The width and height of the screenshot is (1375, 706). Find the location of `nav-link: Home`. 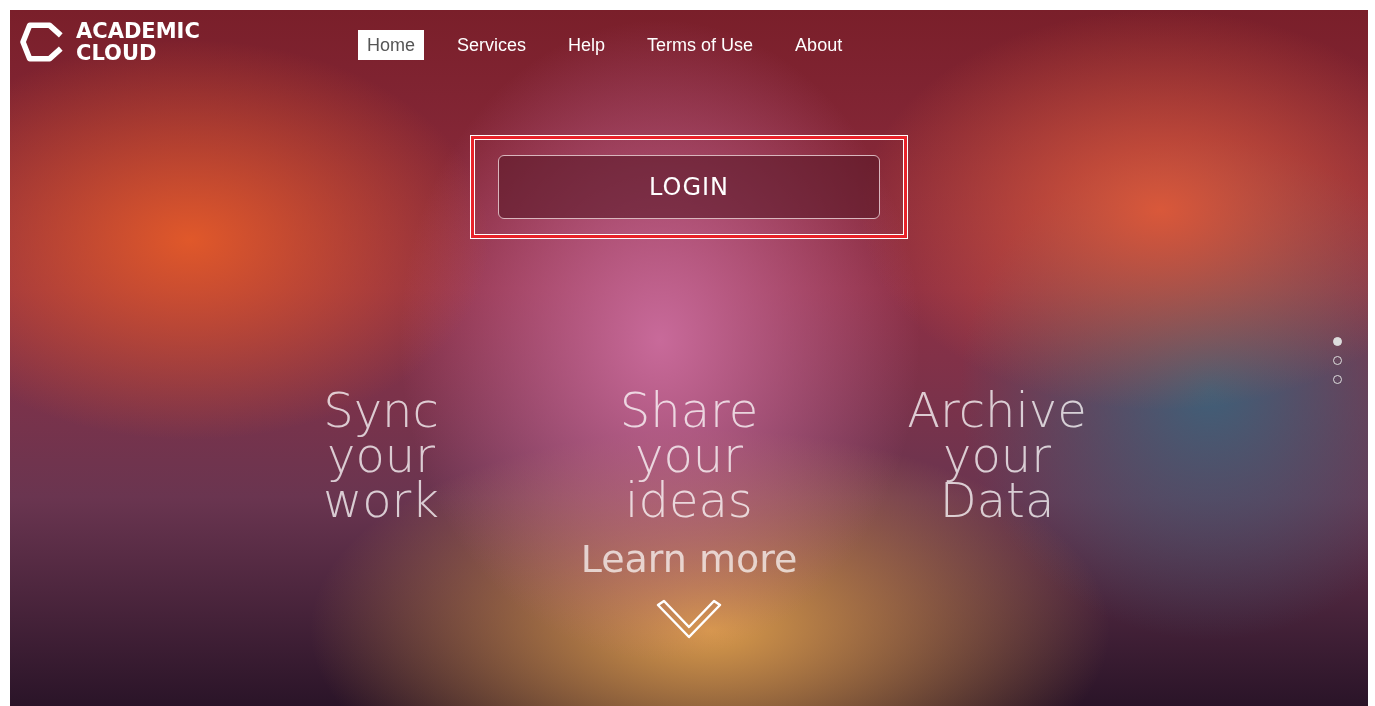

nav-link: Home is located at coordinates (391, 45).